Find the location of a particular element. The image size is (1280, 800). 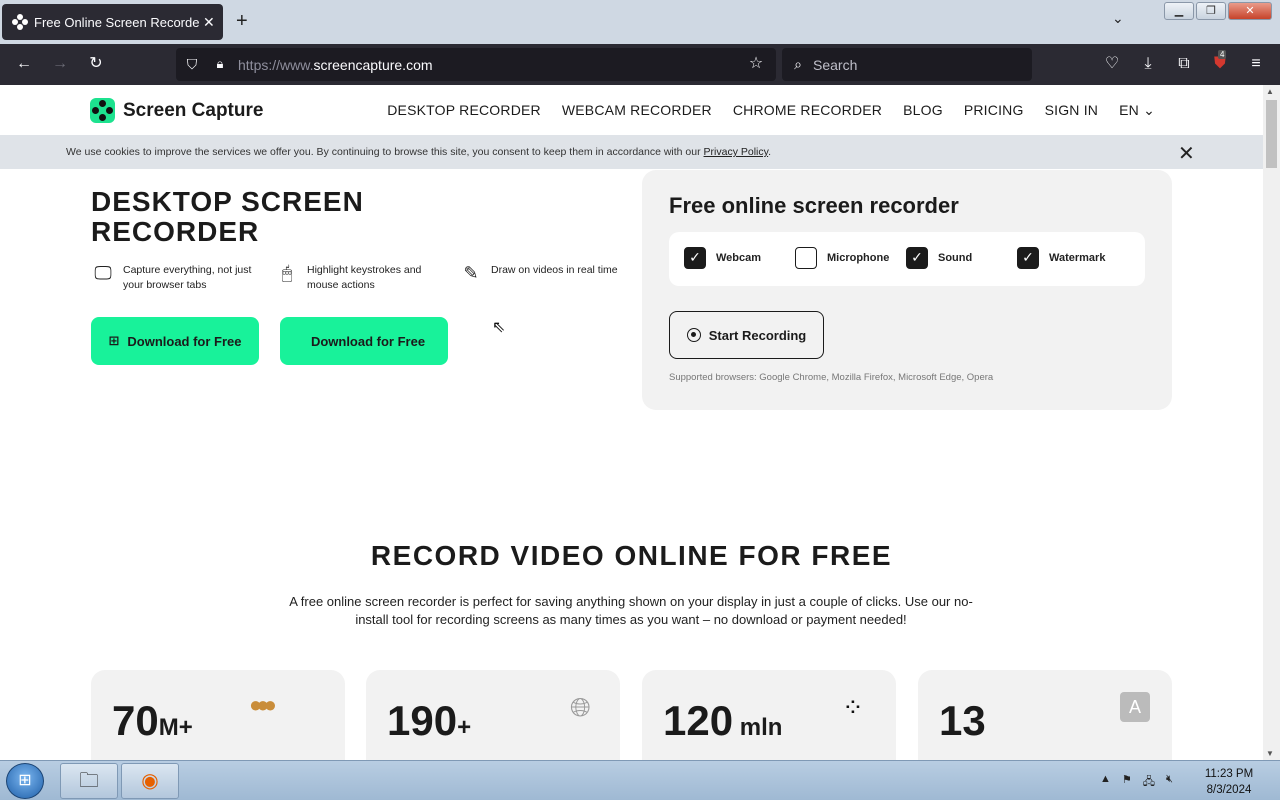

scrollbar-thumb is located at coordinates (1271, 134).